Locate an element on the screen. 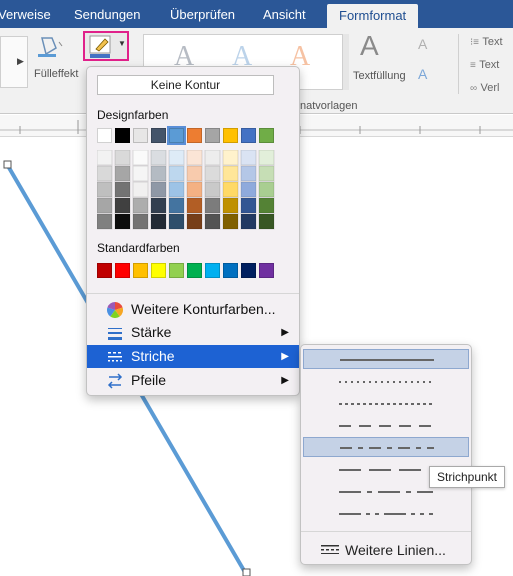 The width and height of the screenshot is (513, 576). dashes-item: Striche ▶ is located at coordinates (193, 356).